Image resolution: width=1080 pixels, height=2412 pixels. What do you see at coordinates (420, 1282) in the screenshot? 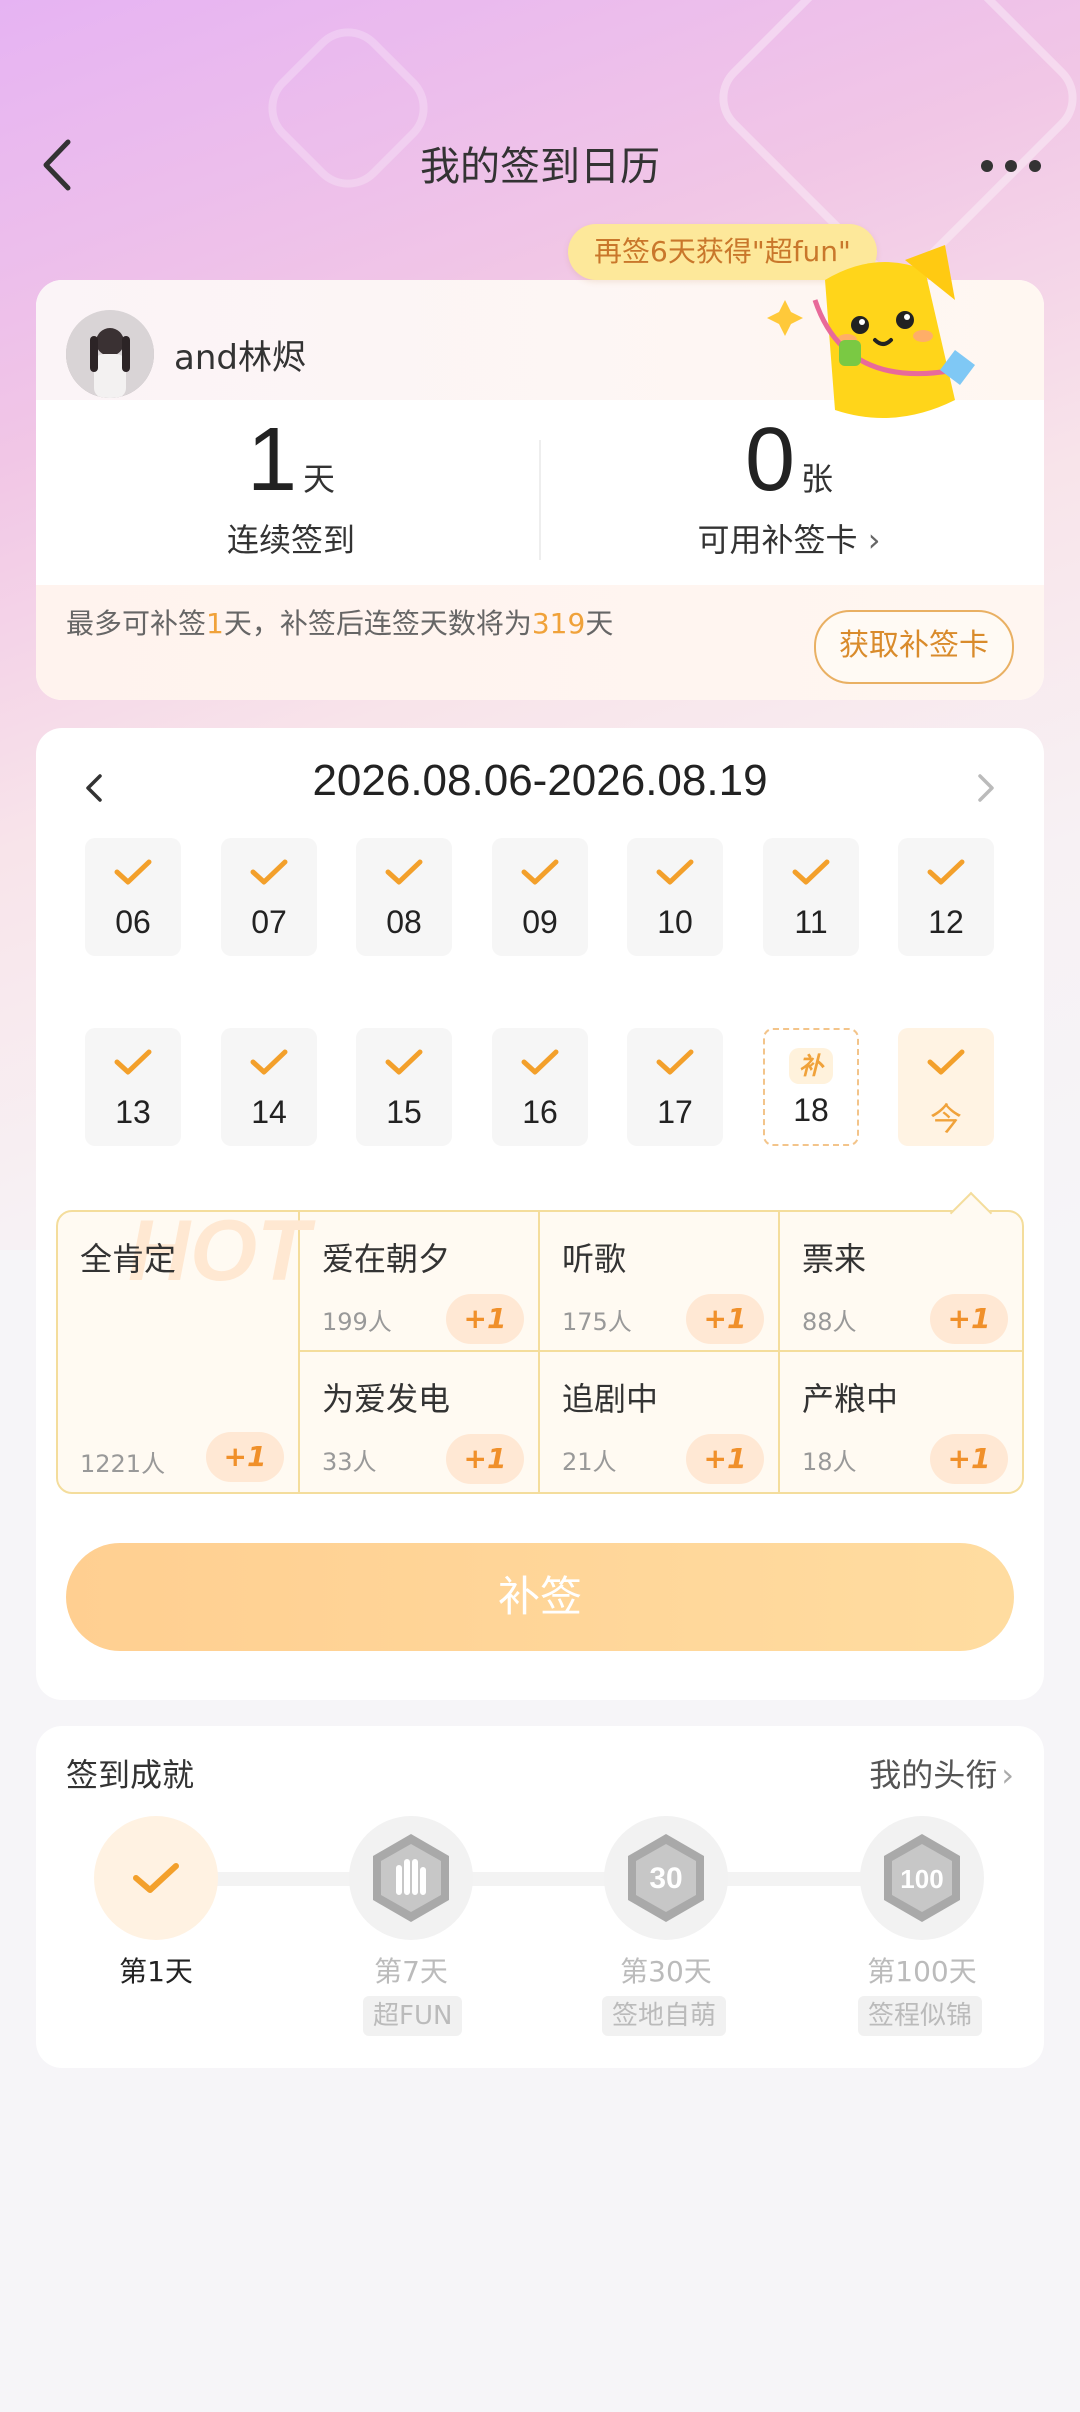
I see `tag-cell: 爱在朝夕 199人 +1` at bounding box center [420, 1282].